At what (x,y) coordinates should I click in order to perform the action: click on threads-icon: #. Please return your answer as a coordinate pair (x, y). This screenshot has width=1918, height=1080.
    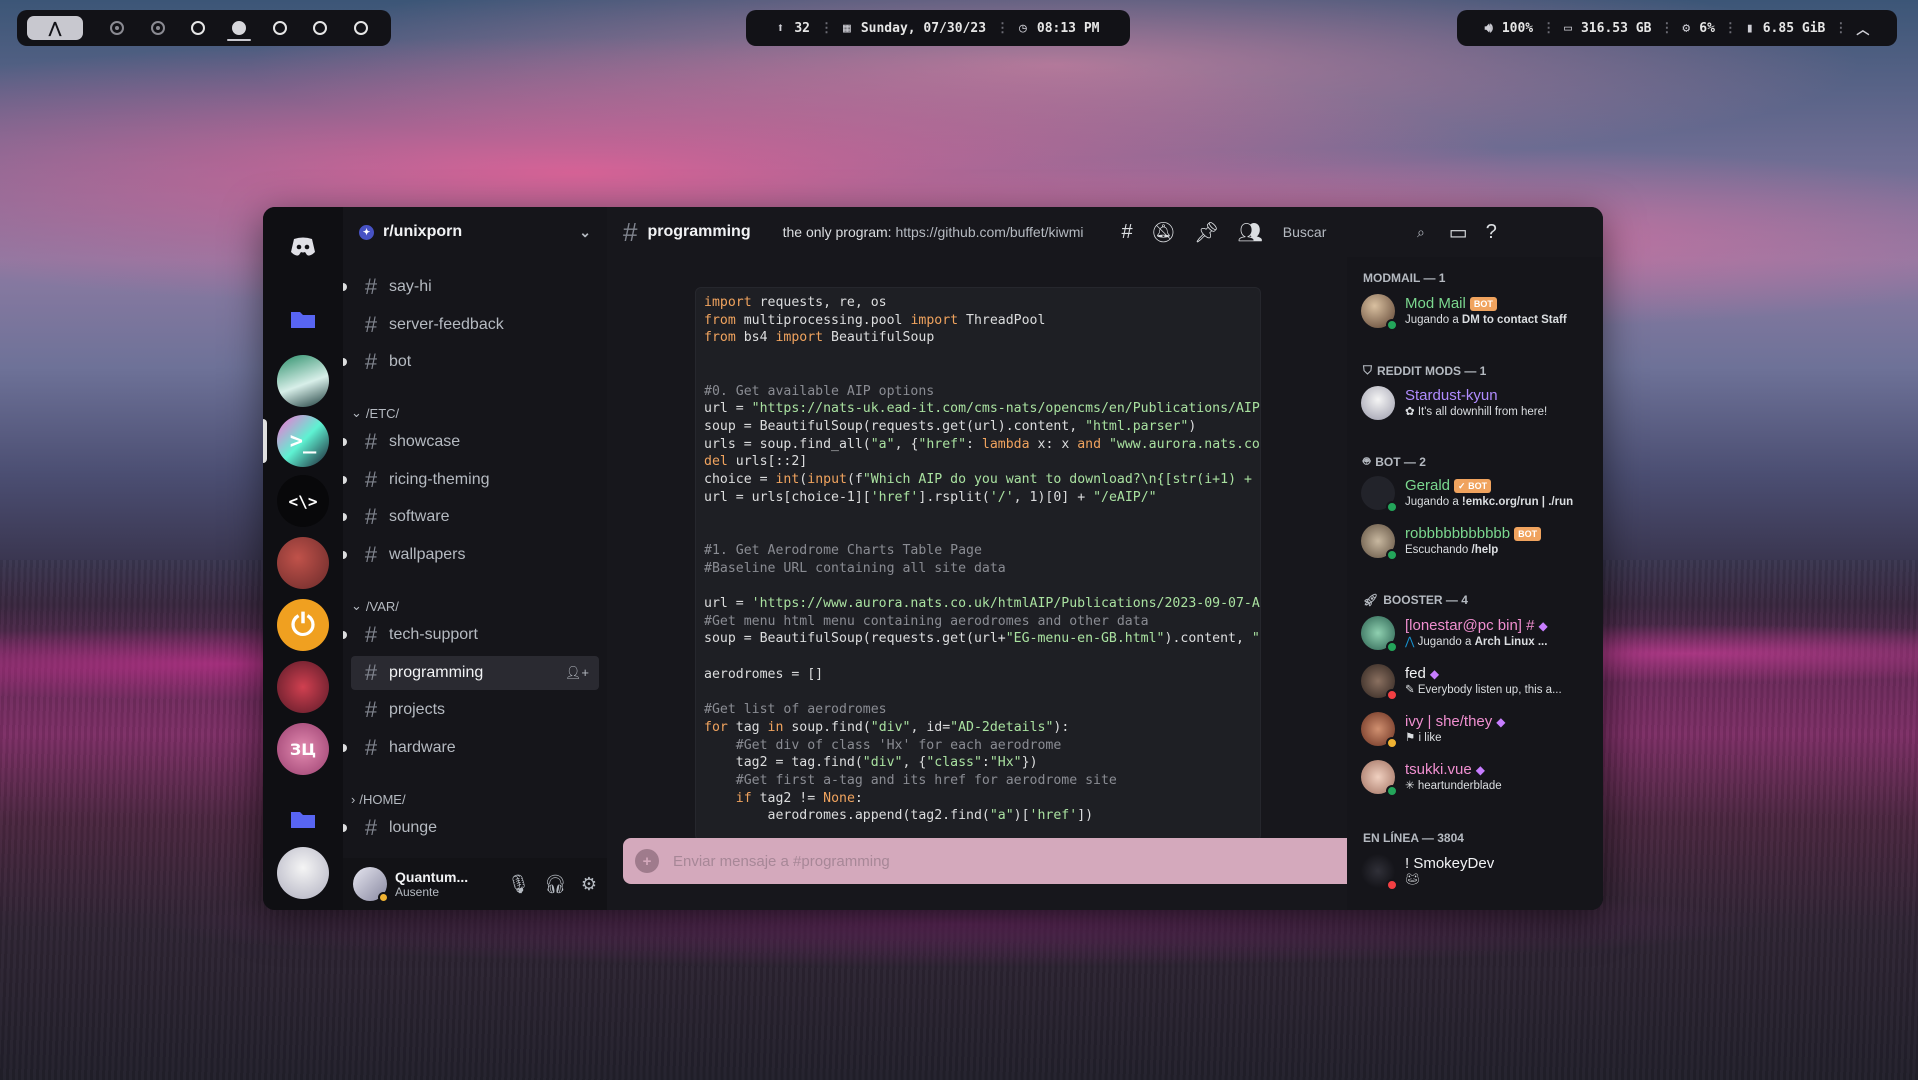
    Looking at the image, I should click on (1127, 232).